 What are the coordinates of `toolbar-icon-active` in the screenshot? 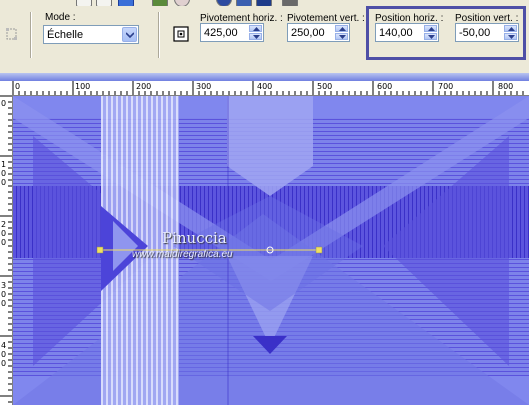 It's located at (126, 3).